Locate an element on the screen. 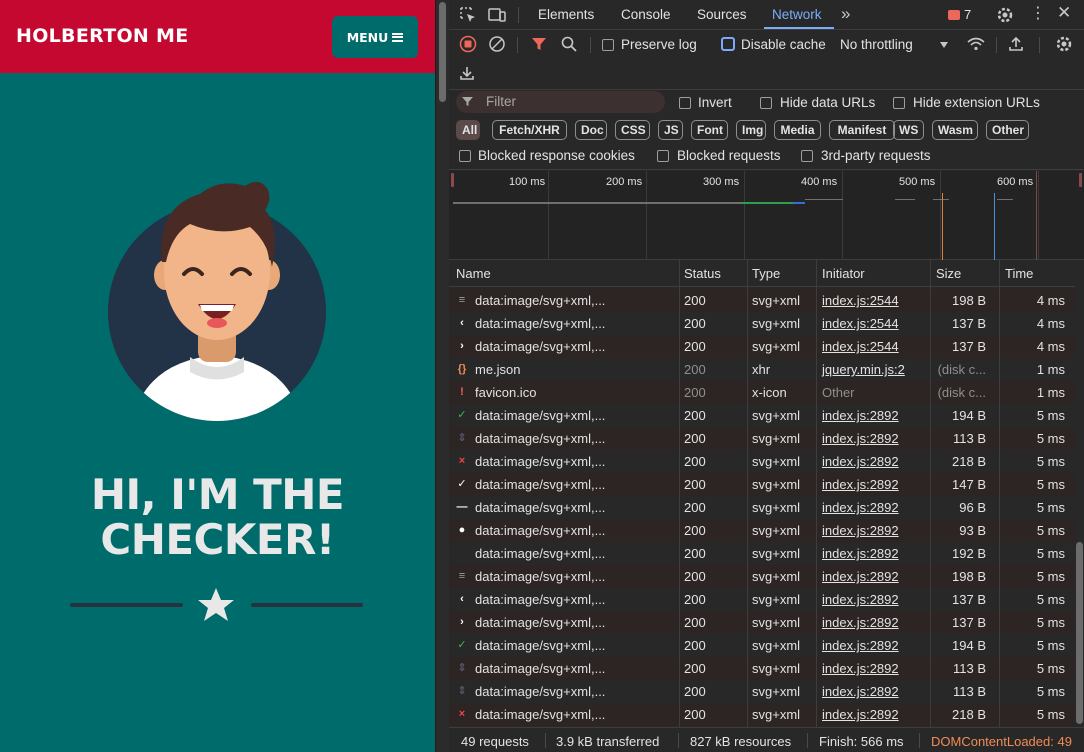 The height and width of the screenshot is (752, 1084). hide-data-urls-checkbox is located at coordinates (766, 103).